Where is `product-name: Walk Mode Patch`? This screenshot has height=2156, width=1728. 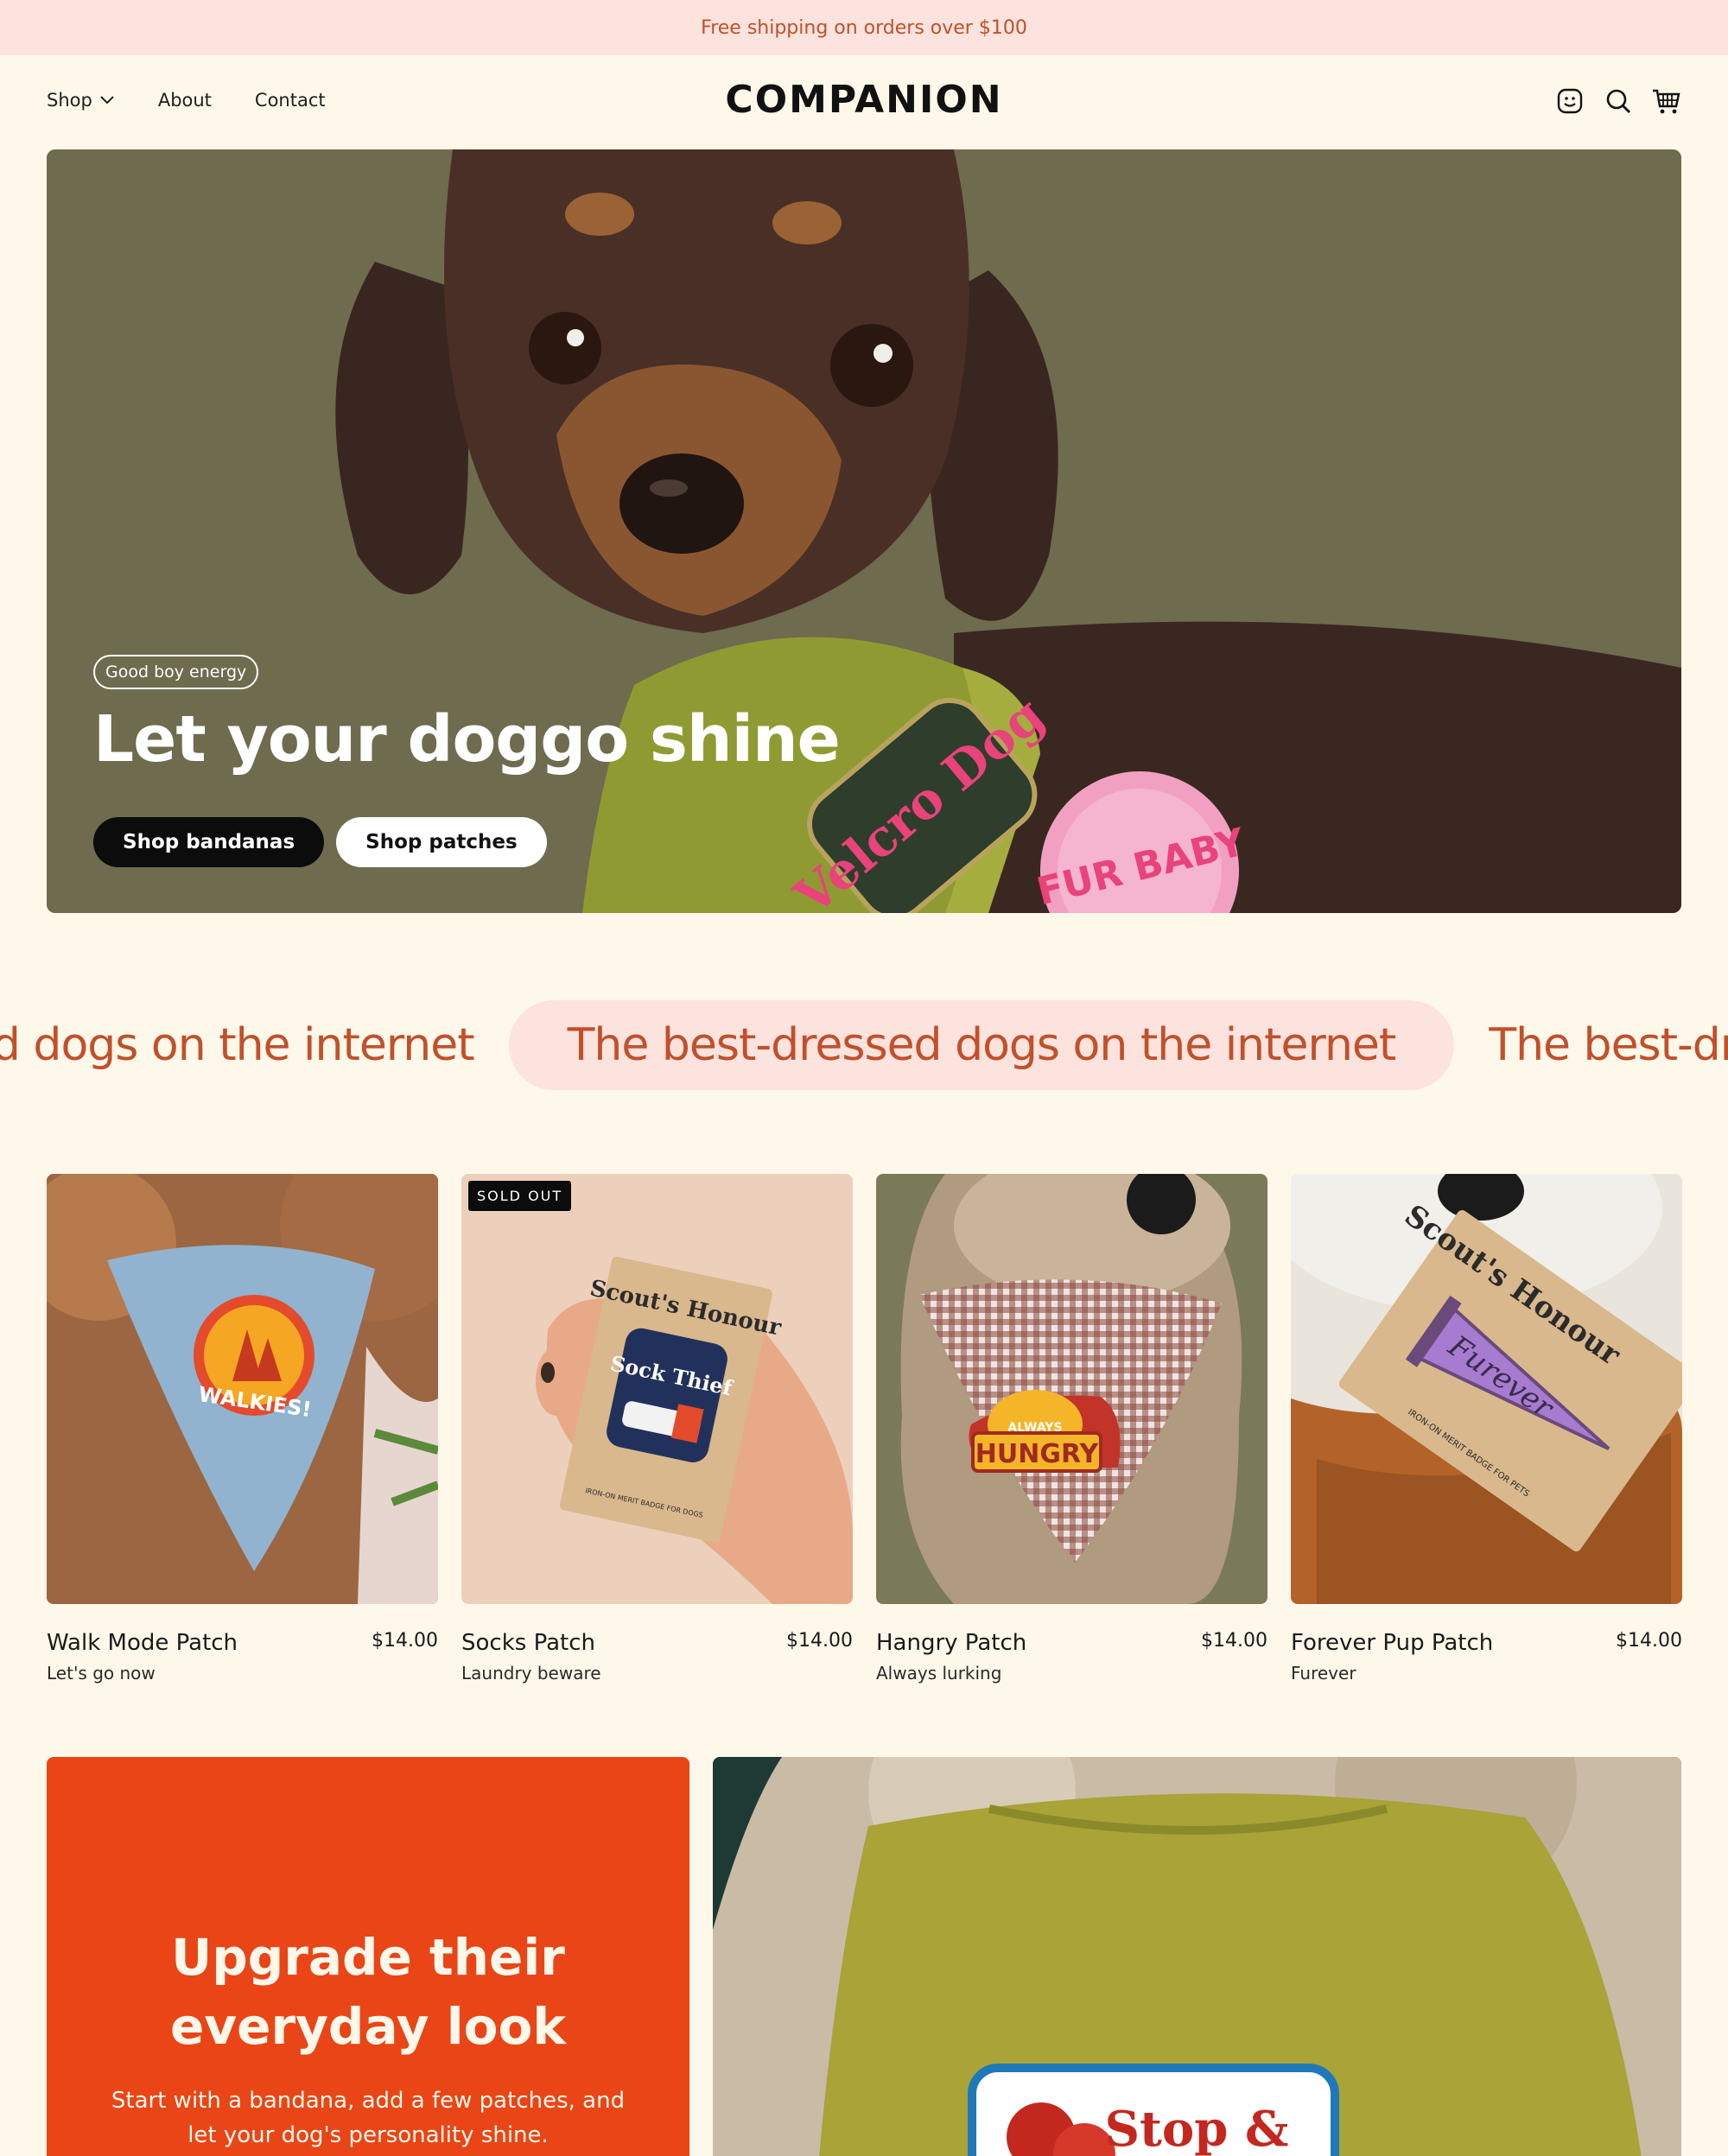
product-name: Walk Mode Patch is located at coordinates (142, 1643).